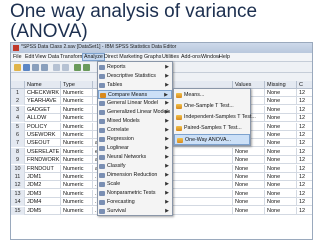  Describe the element at coordinates (77, 85) in the screenshot. I see `column-header-type: Type` at that location.